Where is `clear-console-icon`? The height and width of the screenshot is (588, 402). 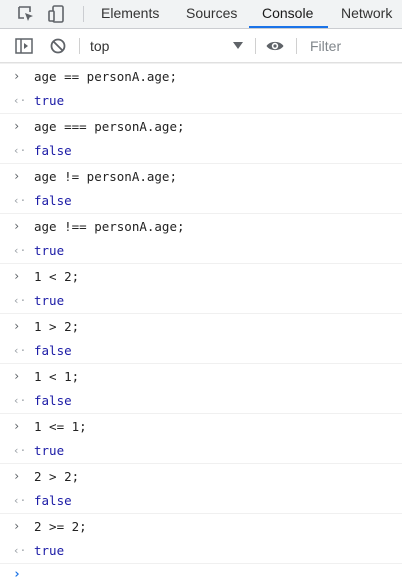
clear-console-icon is located at coordinates (58, 46).